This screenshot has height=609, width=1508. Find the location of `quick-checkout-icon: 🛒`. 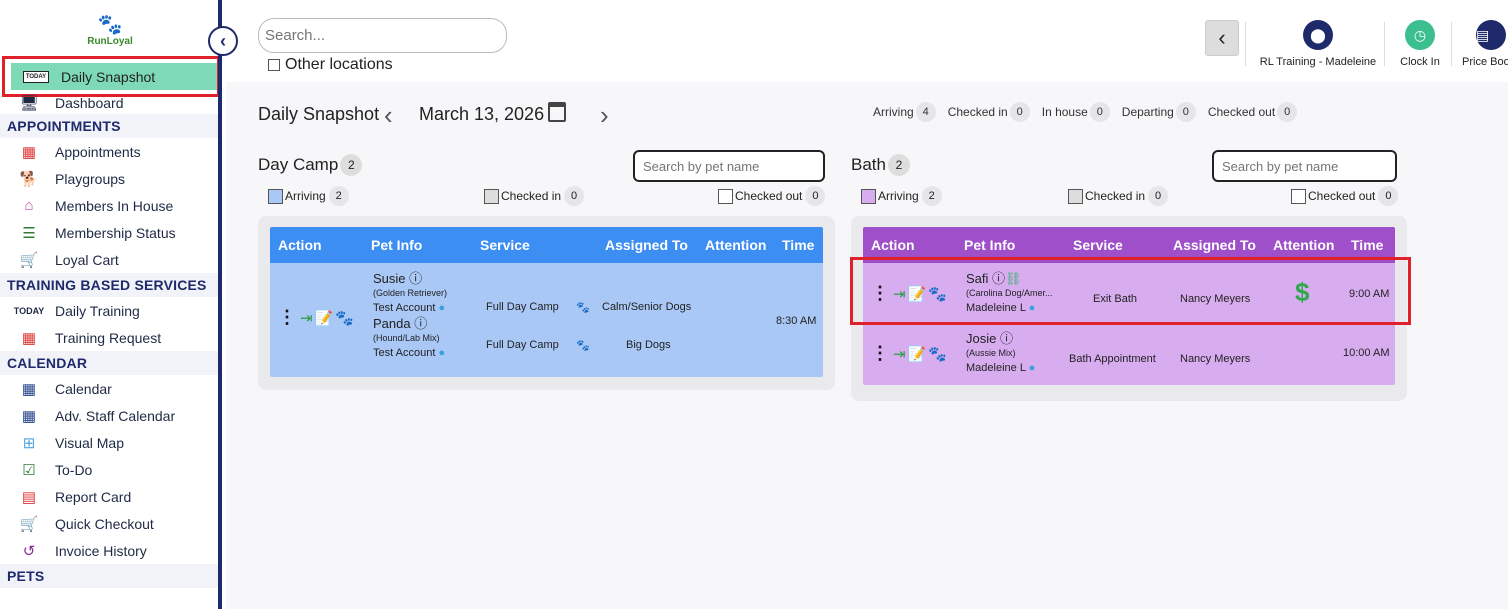

quick-checkout-icon: 🛒 is located at coordinates (29, 524).